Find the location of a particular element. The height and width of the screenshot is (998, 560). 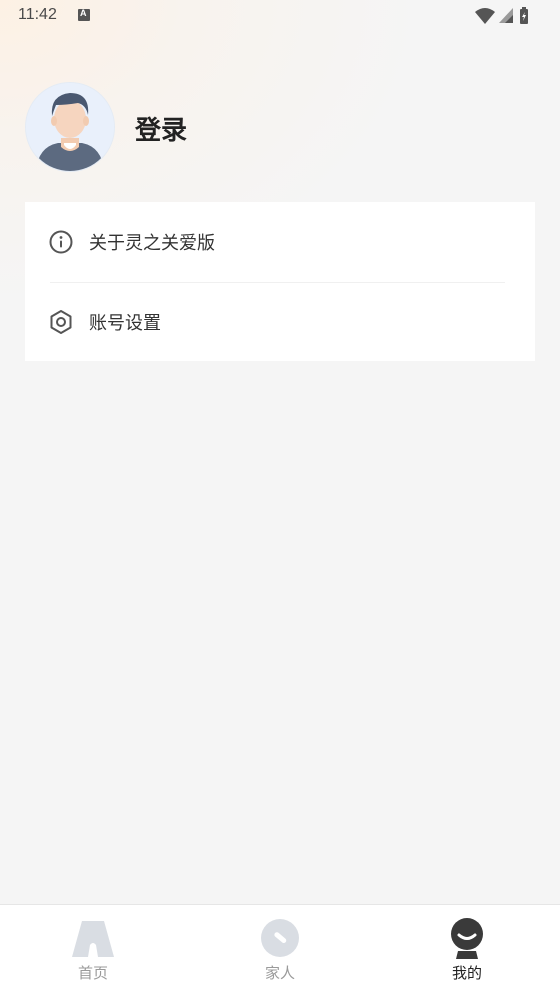

login-label: 登录 is located at coordinates (161, 128).